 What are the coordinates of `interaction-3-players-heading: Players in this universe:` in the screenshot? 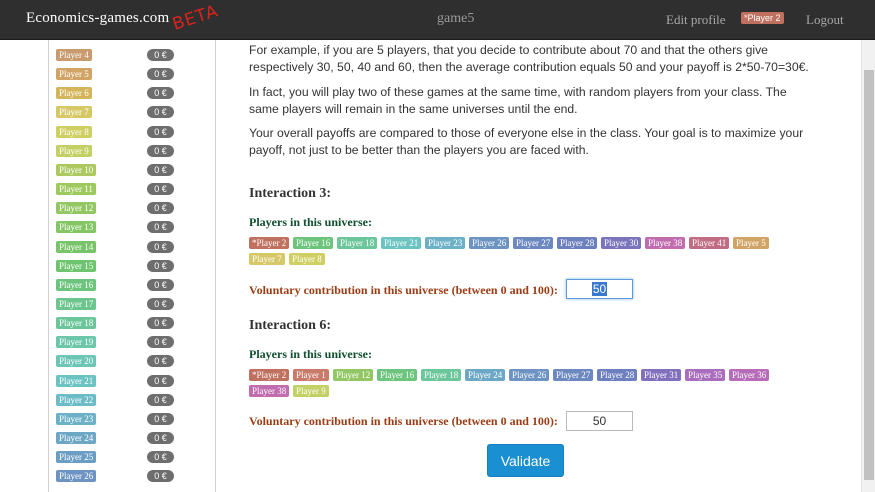 It's located at (310, 222).